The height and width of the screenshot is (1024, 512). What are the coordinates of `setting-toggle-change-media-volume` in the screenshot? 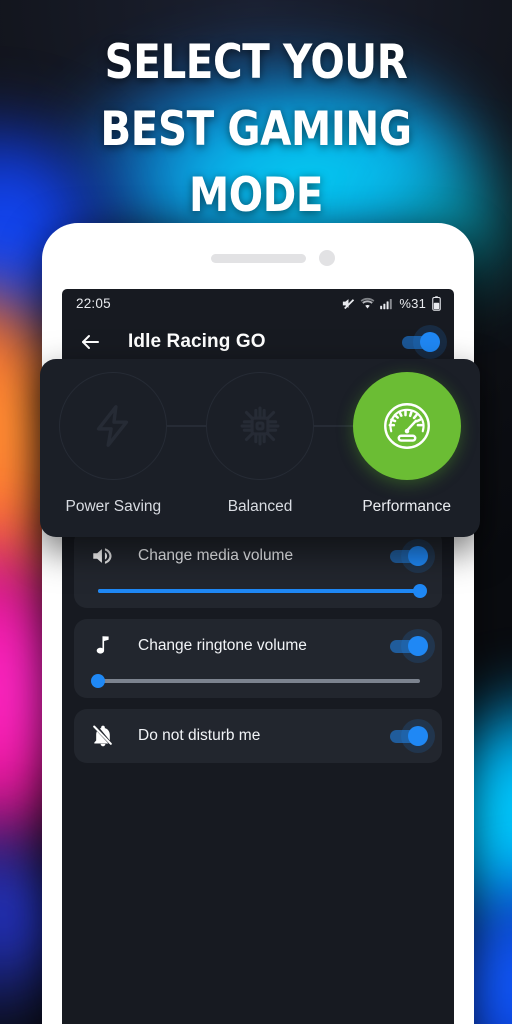 It's located at (409, 556).